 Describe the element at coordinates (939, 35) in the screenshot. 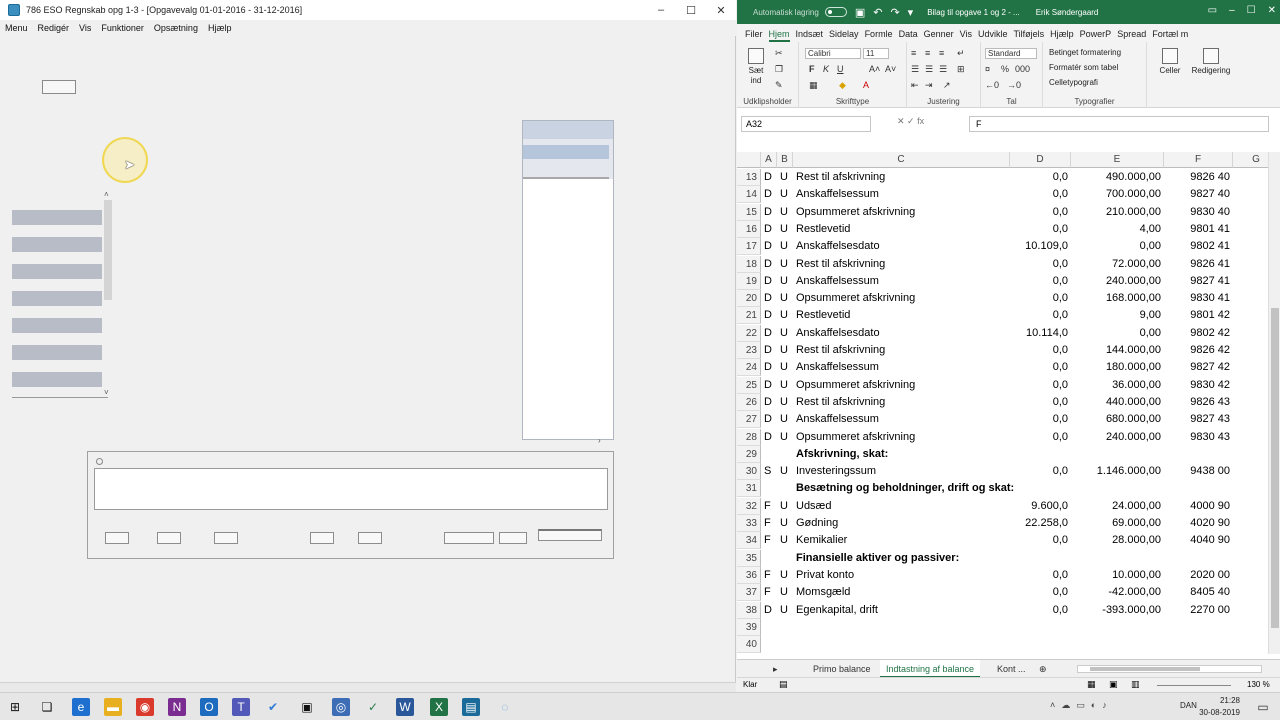

I see `tab-gennemse: Genner` at that location.